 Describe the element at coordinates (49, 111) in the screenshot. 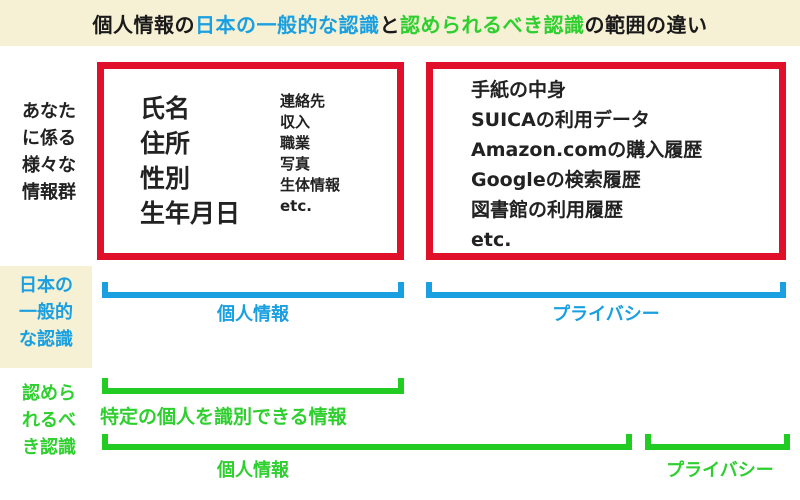

I see `row-label-line: あなた` at that location.